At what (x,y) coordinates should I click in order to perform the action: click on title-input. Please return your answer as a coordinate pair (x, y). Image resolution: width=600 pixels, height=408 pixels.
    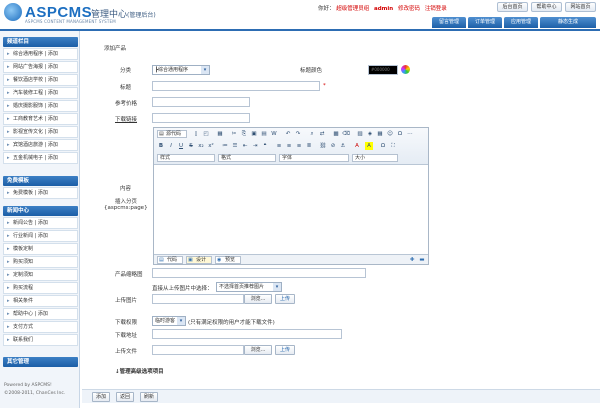
    Looking at the image, I should click on (236, 86).